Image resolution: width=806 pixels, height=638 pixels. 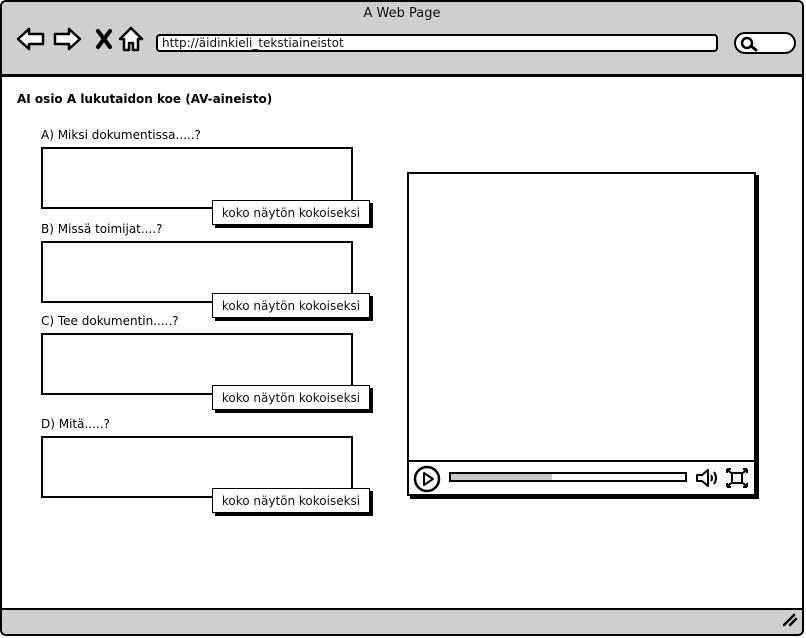 I want to click on close-icon, so click(x=104, y=39).